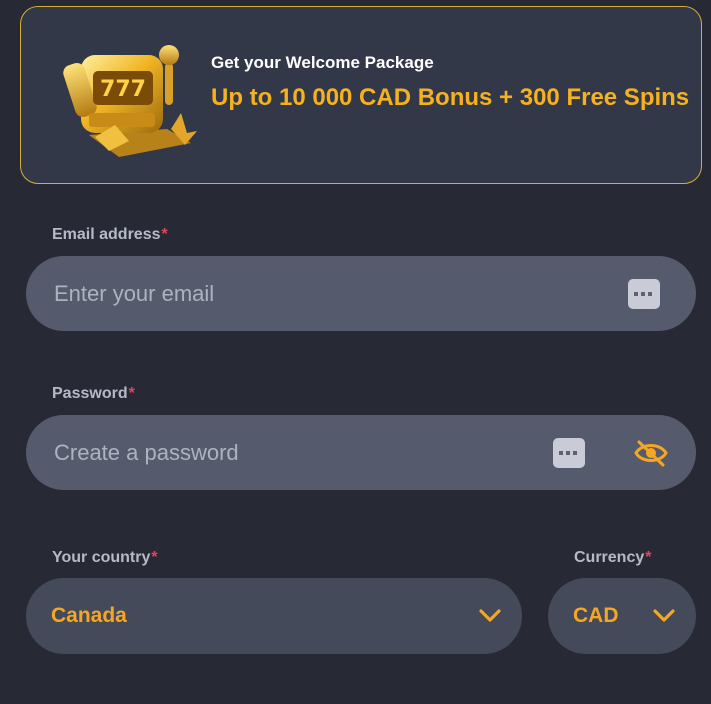 This screenshot has width=711, height=704. I want to click on banner-headline: Up to 10 000 CAD Bonus + 300 Free Spins, so click(450, 97).